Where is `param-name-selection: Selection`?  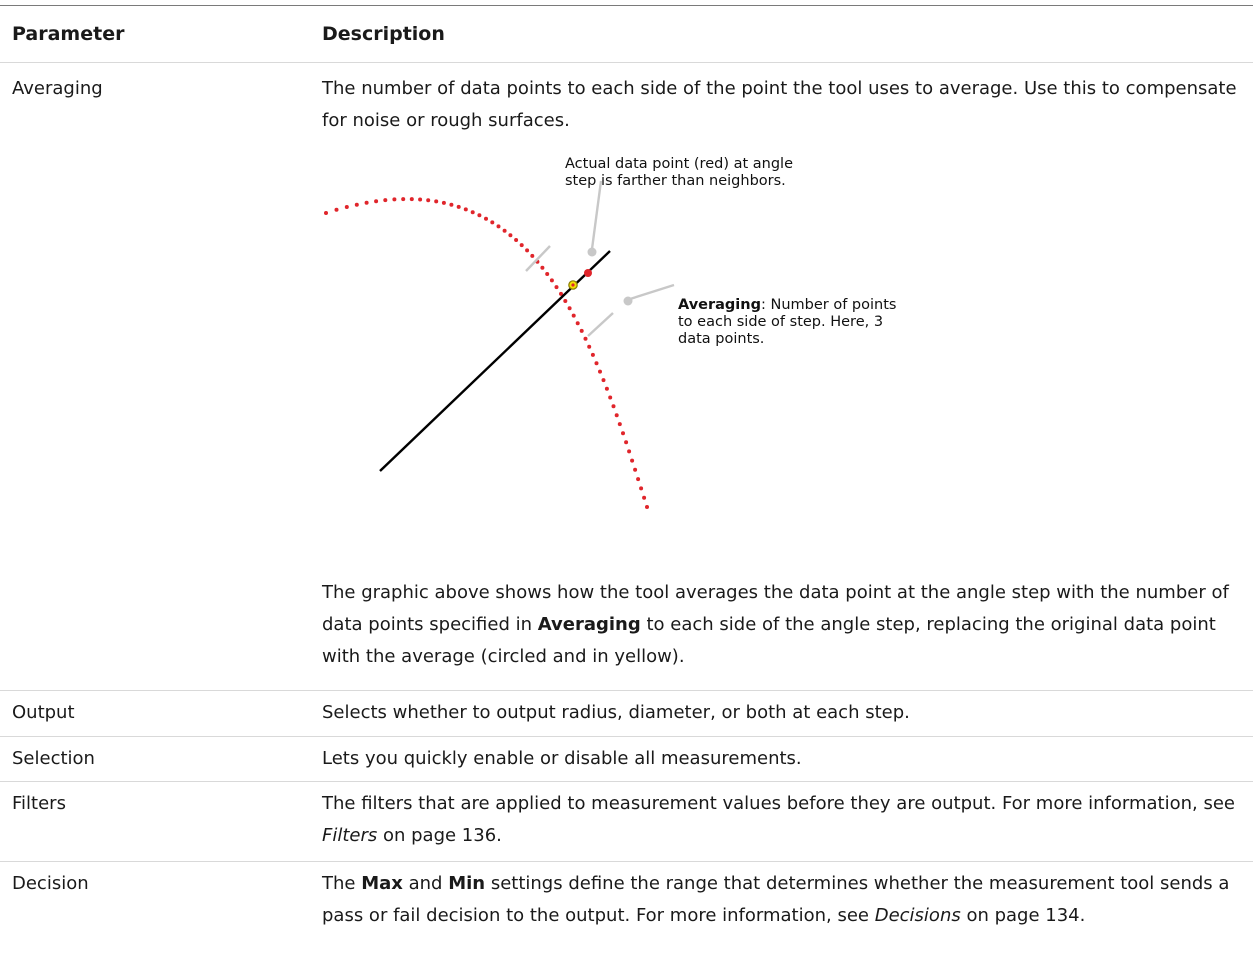 param-name-selection: Selection is located at coordinates (53, 758).